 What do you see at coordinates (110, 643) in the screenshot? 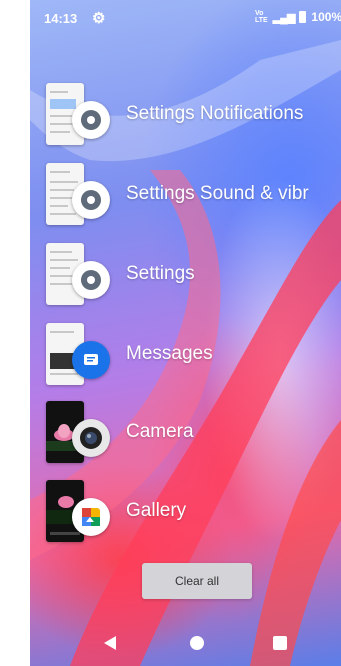
I see `back-icon` at bounding box center [110, 643].